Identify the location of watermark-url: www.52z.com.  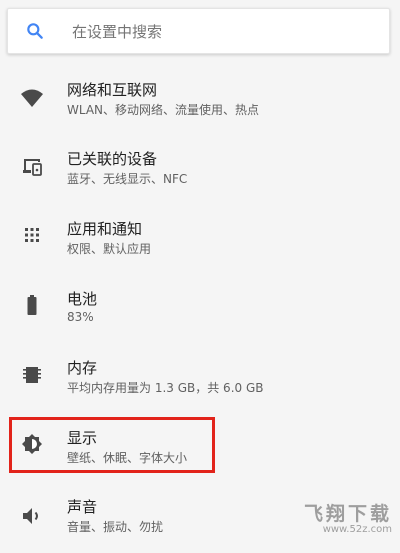
(357, 529).